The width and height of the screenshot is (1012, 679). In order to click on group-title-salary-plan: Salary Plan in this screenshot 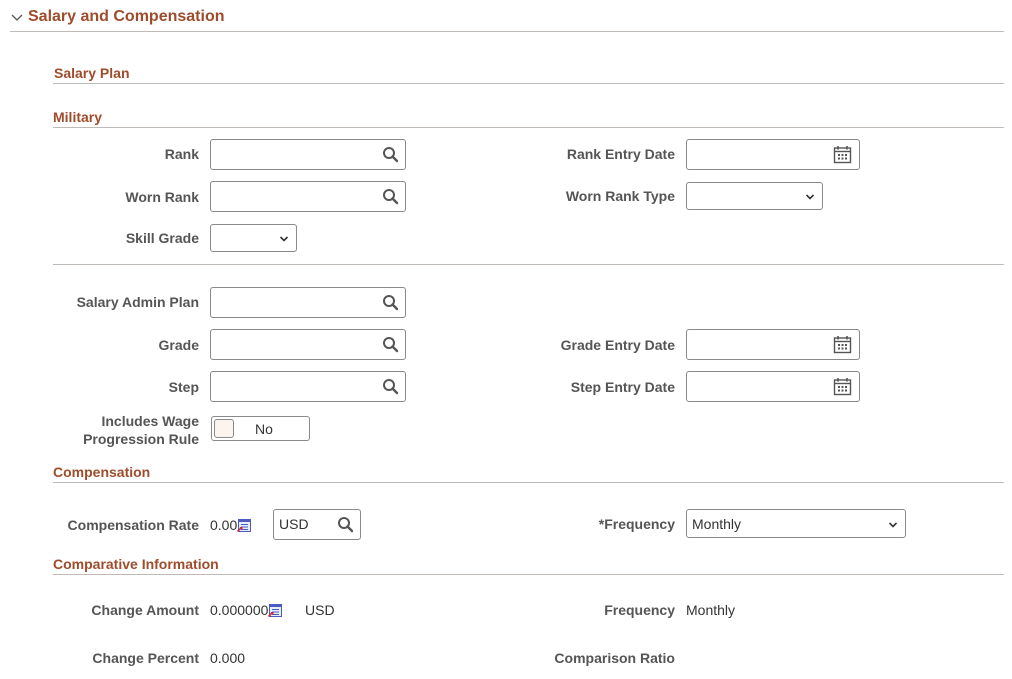, I will do `click(92, 73)`.